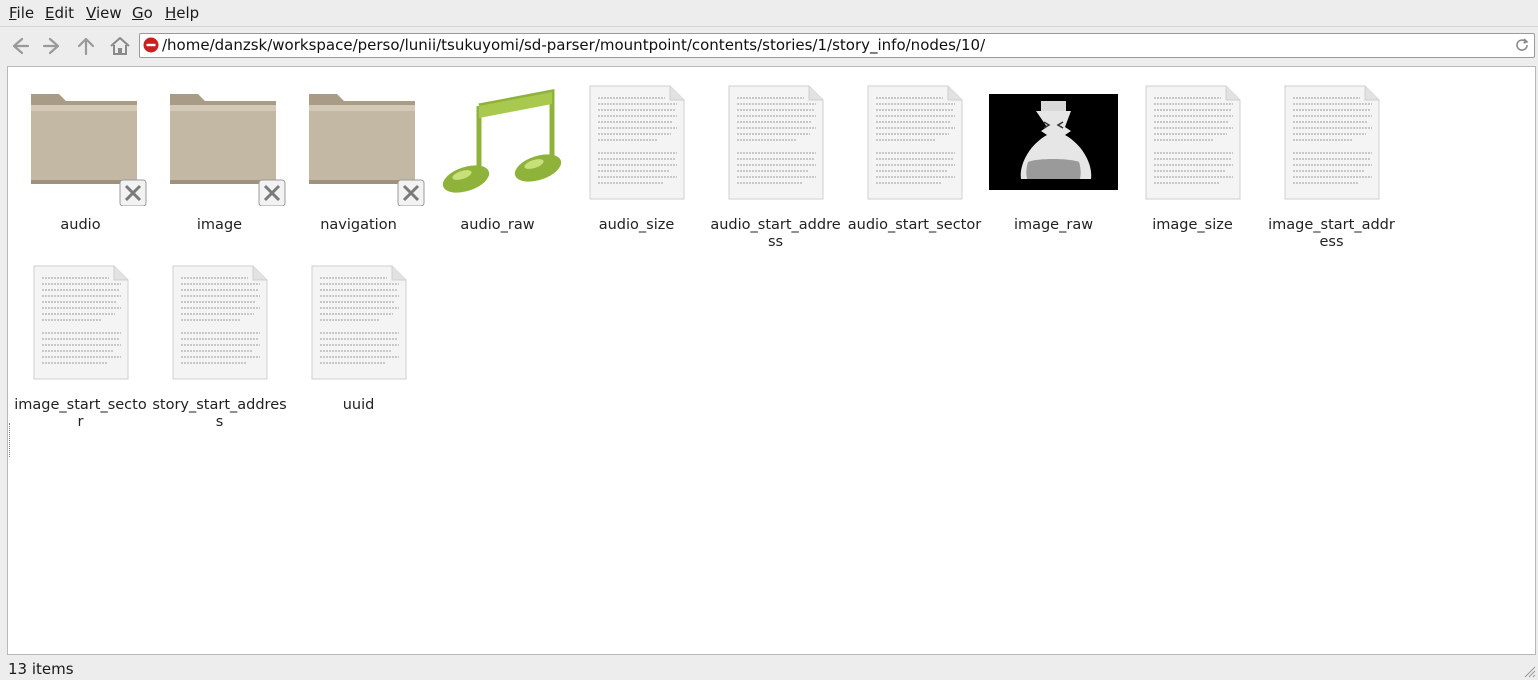 The image size is (1538, 680). What do you see at coordinates (80, 413) in the screenshot?
I see `file-name: image_start_sector` at bounding box center [80, 413].